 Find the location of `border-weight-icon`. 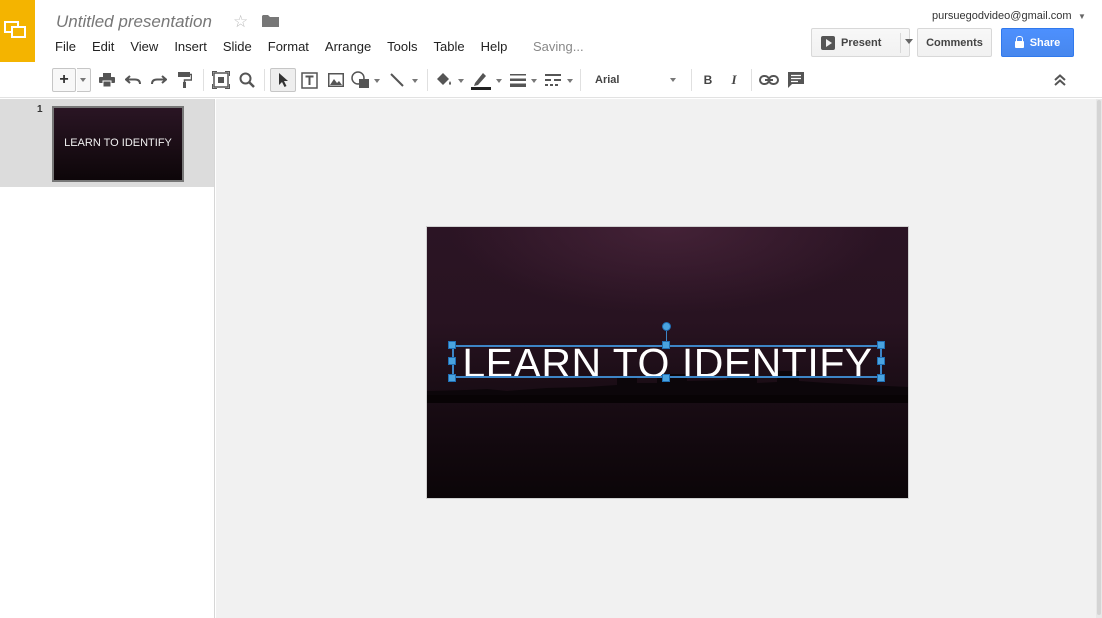

border-weight-icon is located at coordinates (518, 80).